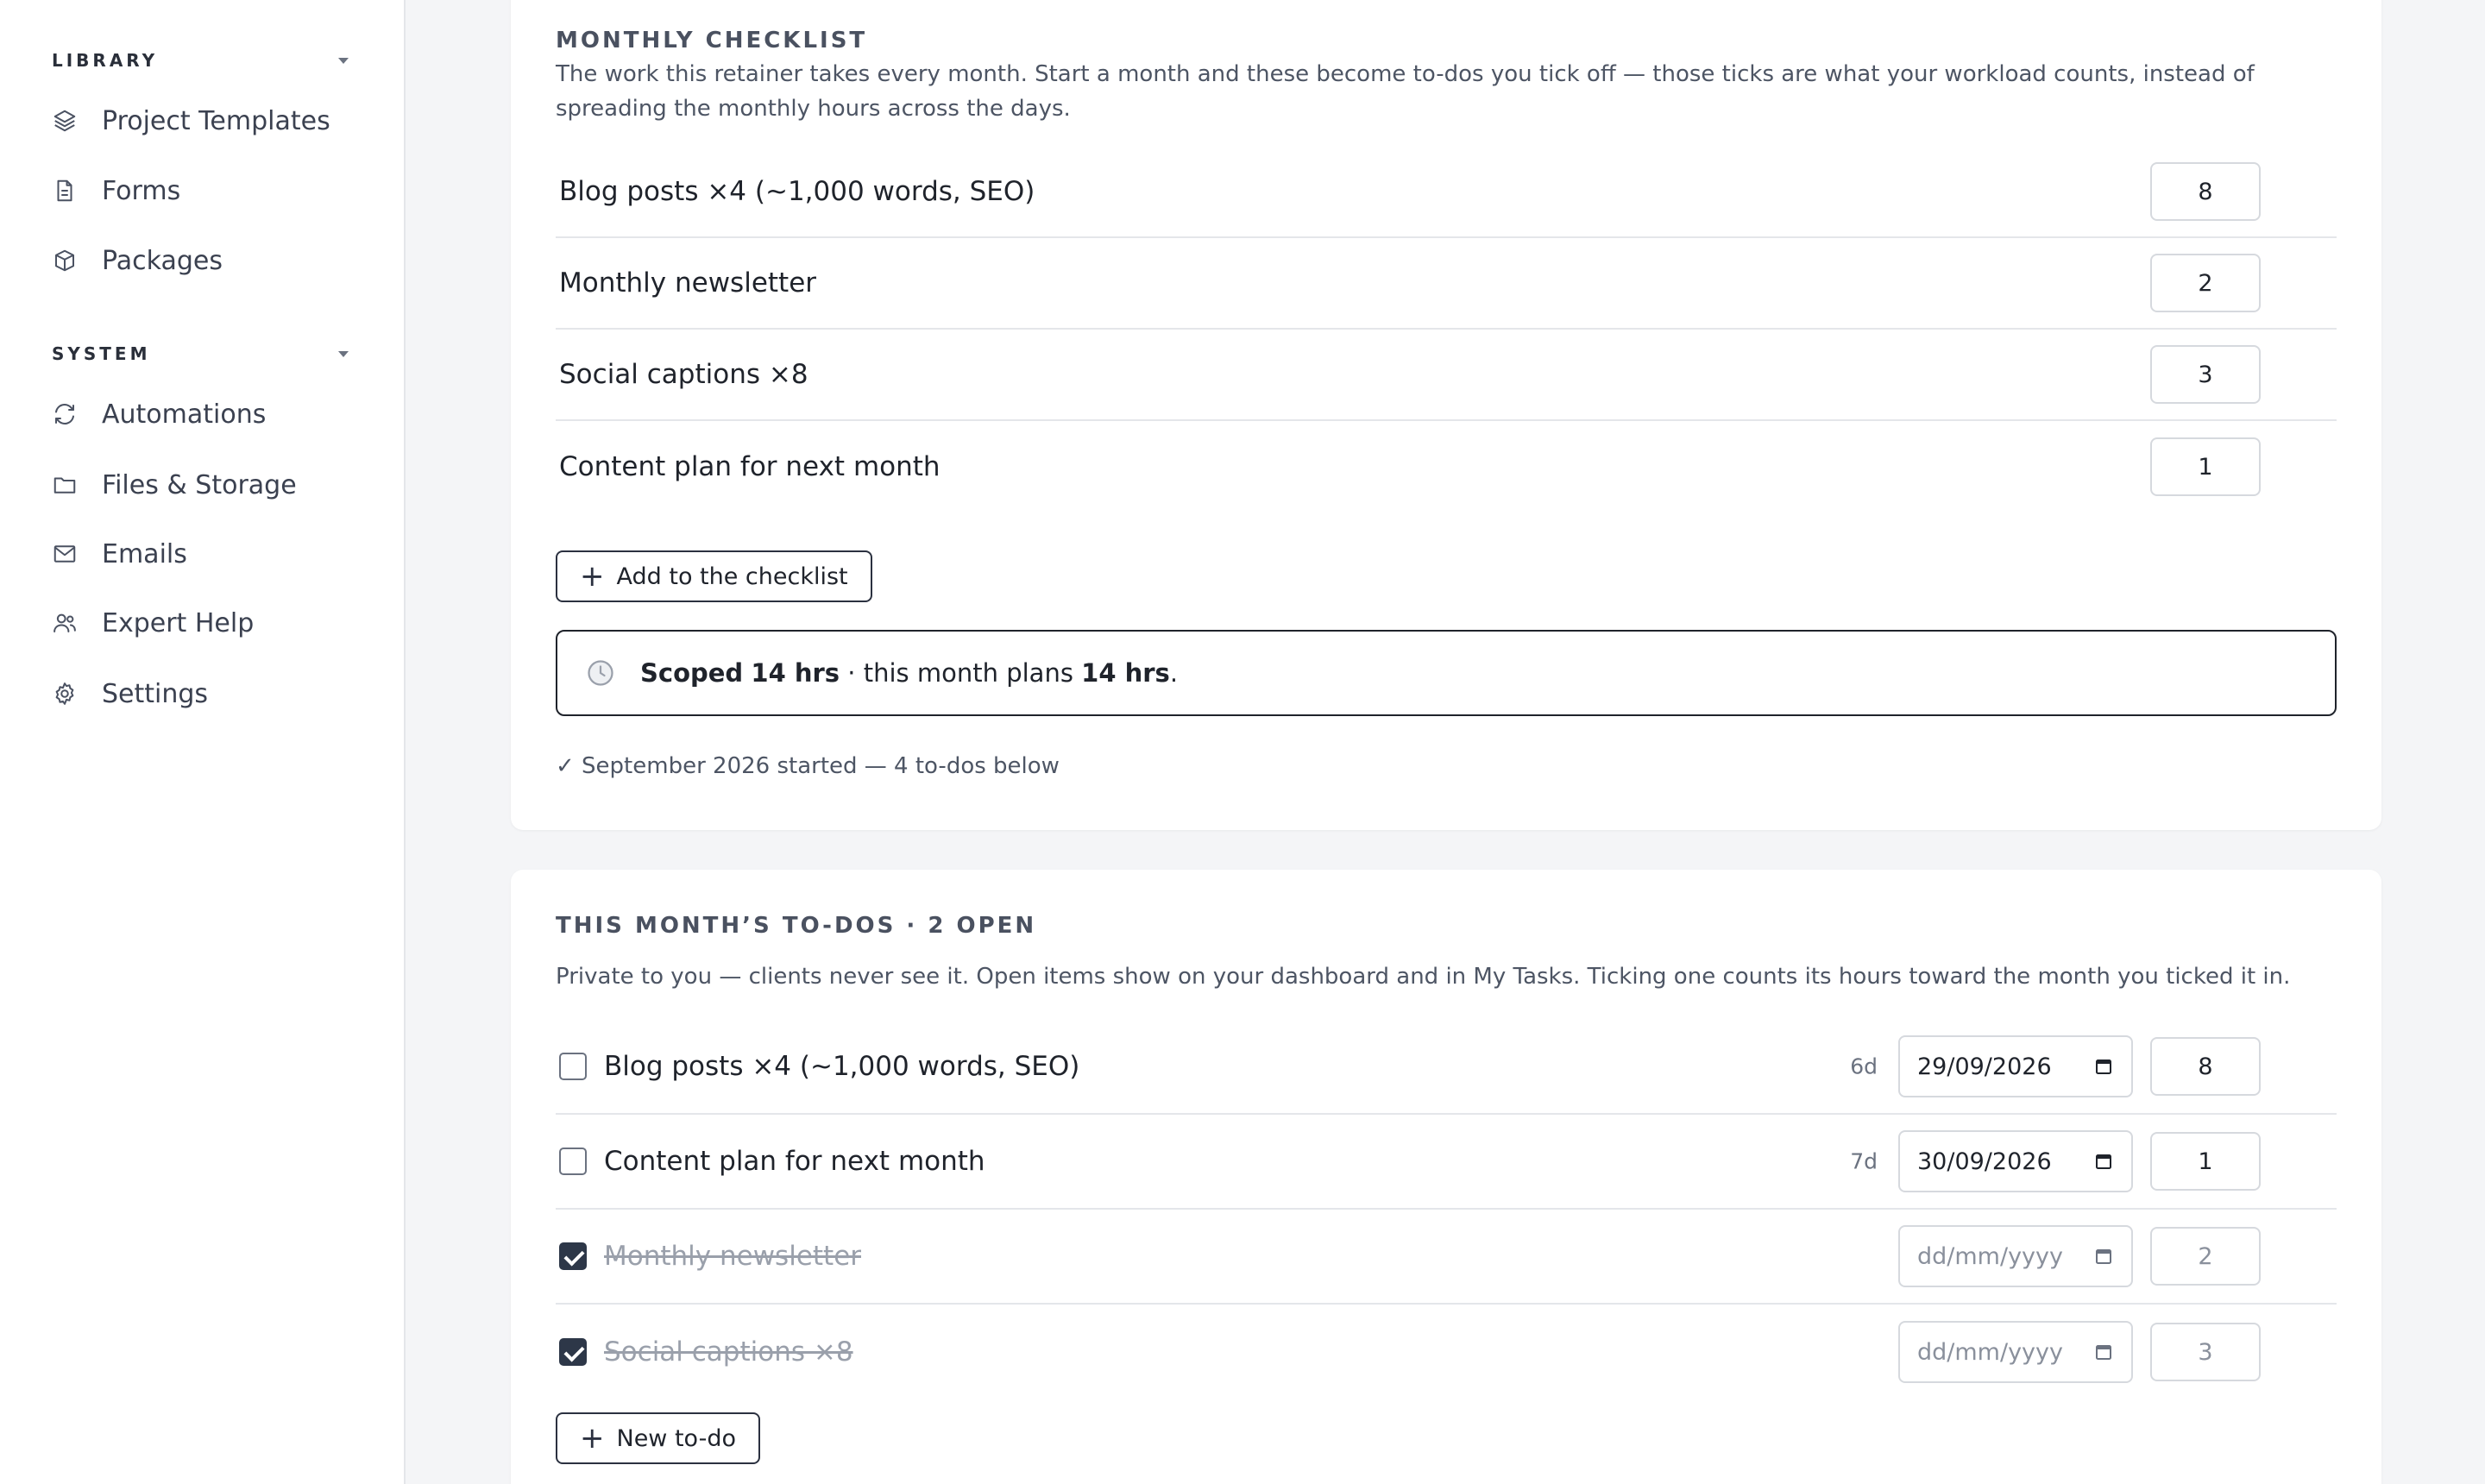  What do you see at coordinates (728, 1352) in the screenshot?
I see `todo-label: Social captions ×8` at bounding box center [728, 1352].